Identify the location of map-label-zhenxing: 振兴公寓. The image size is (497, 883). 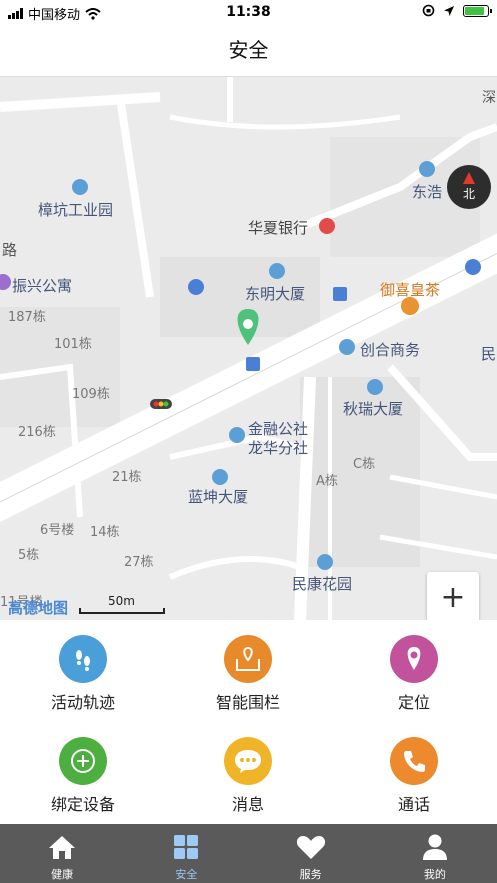
(42, 286).